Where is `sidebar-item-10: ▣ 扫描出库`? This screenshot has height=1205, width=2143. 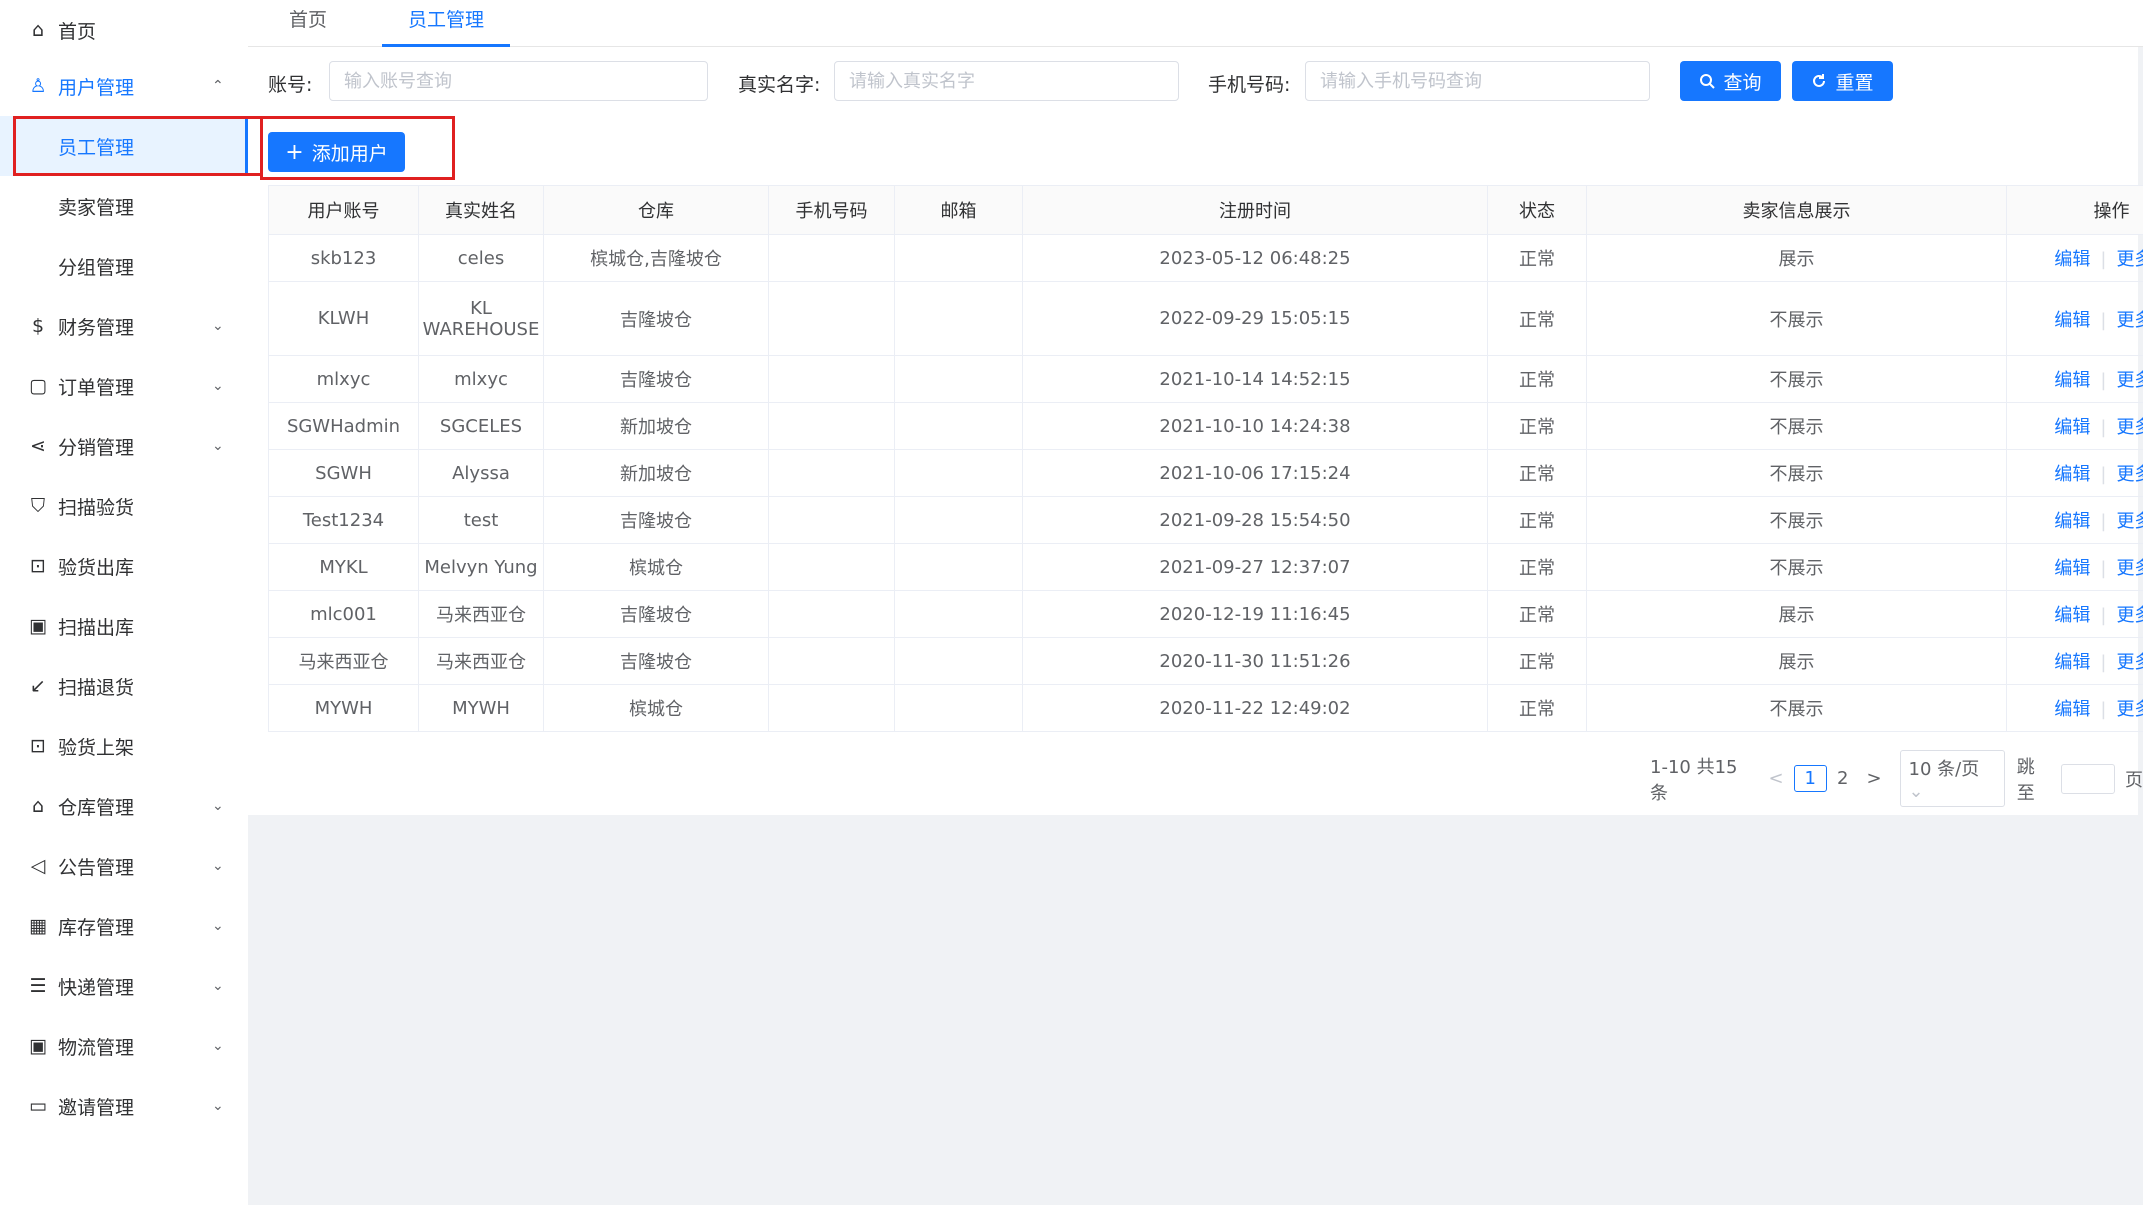 sidebar-item-10: ▣ 扫描出库 is located at coordinates (124, 626).